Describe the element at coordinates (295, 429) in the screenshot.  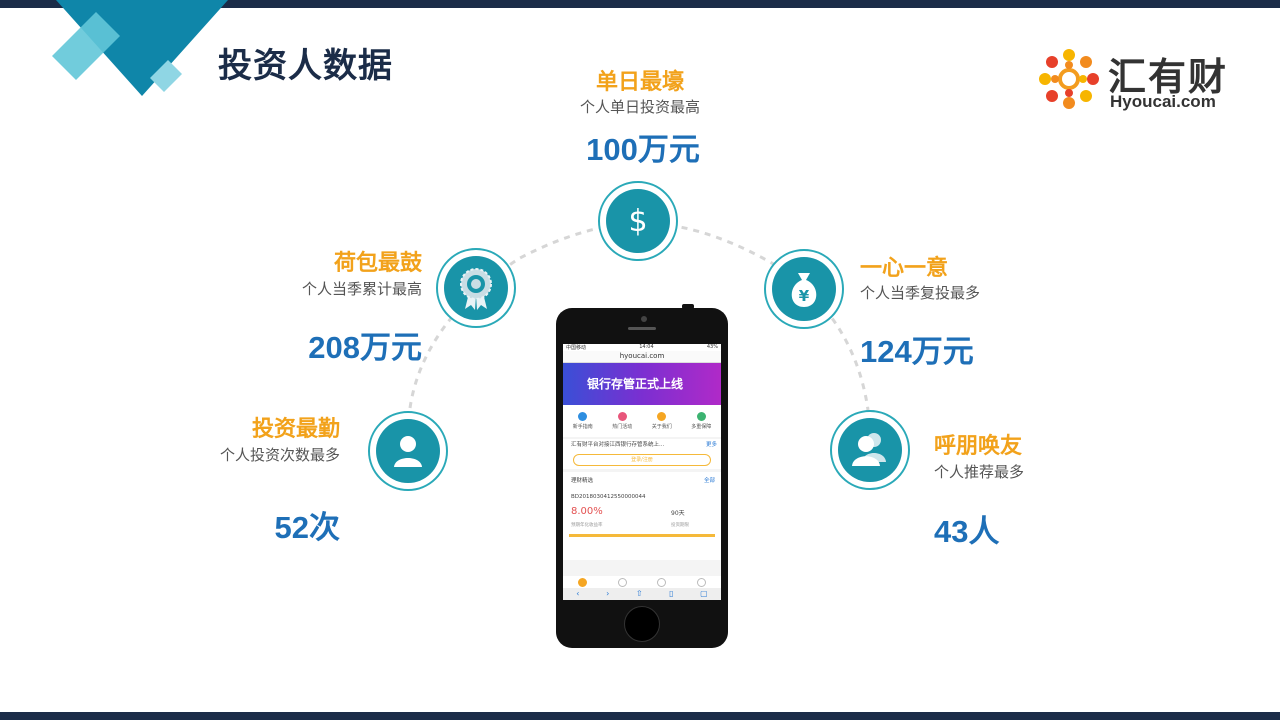
I see `stat-left-lower-title: 投资最勤` at that location.